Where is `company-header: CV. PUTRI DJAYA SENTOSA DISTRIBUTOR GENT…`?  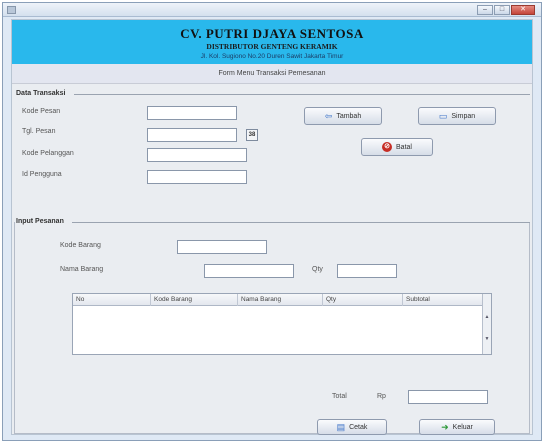
company-header: CV. PUTRI DJAYA SENTOSA DISTRIBUTOR GENT… is located at coordinates (272, 42).